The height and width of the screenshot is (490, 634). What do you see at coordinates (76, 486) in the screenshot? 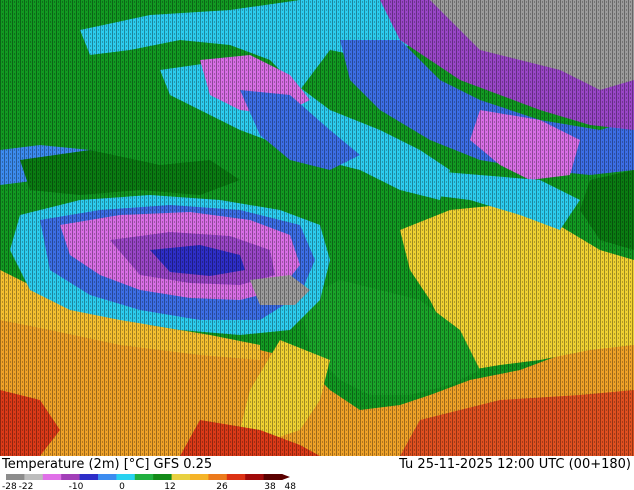
I see `color-scale-tick-label: -10` at bounding box center [76, 486].